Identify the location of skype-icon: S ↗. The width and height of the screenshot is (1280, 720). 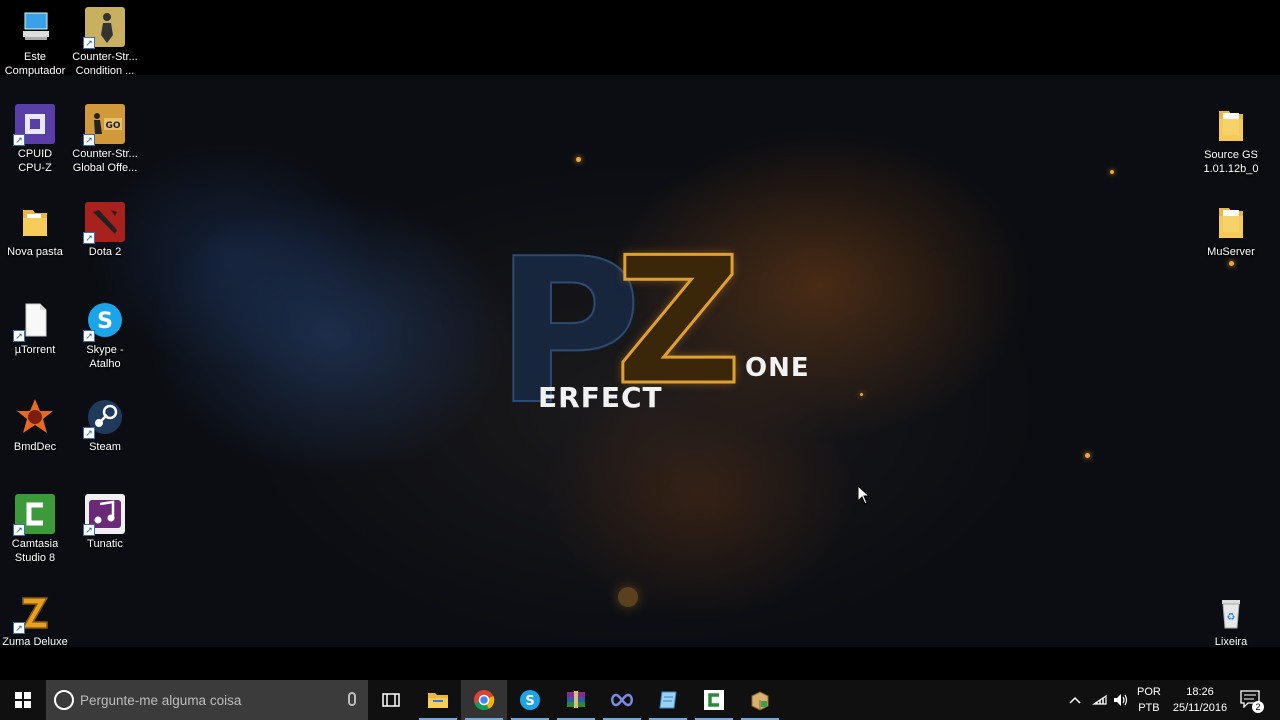
(104, 321).